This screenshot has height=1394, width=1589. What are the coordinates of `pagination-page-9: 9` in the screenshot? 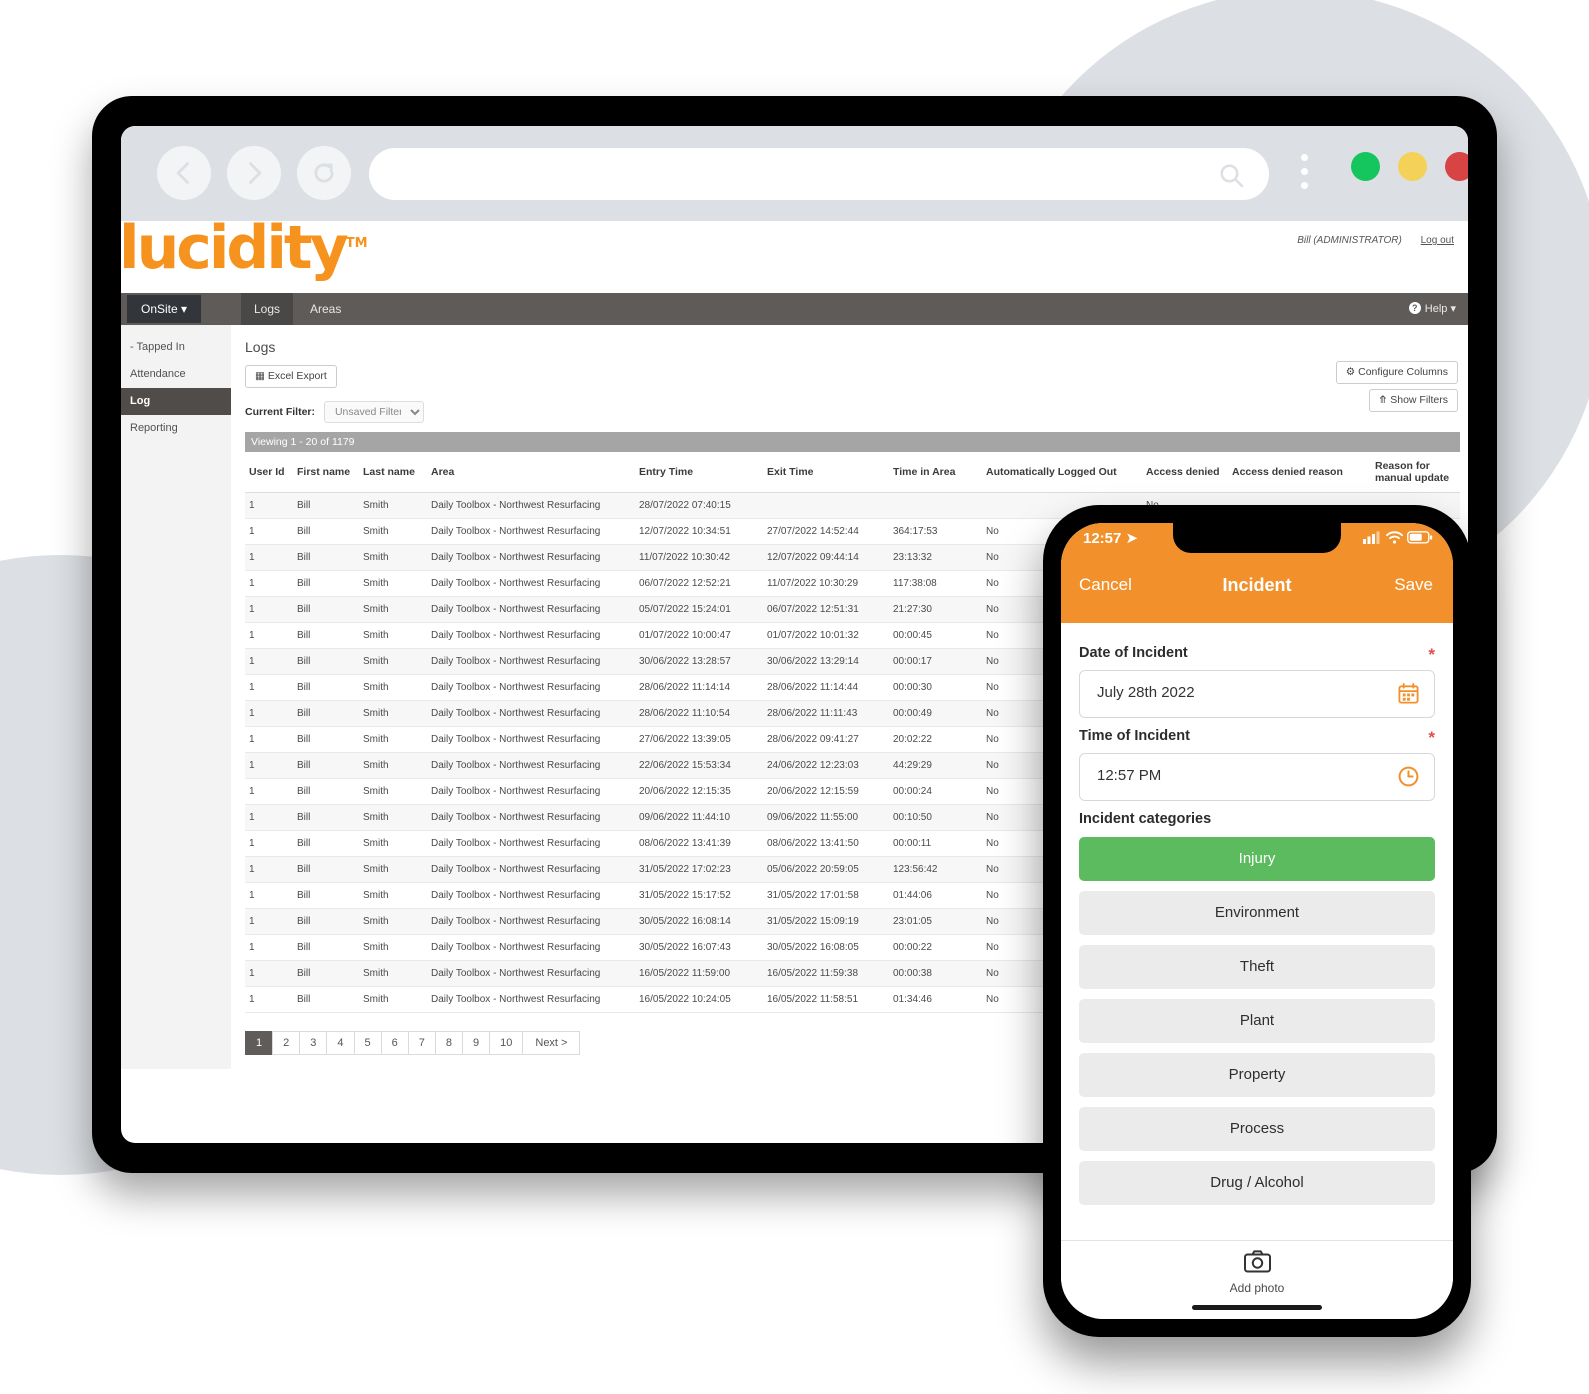 It's located at (476, 1043).